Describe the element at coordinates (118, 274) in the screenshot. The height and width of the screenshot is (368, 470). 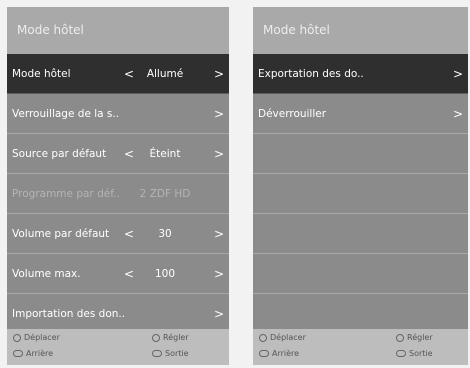
I see `menu-item-max-volume: Volume max. < 100 >` at that location.